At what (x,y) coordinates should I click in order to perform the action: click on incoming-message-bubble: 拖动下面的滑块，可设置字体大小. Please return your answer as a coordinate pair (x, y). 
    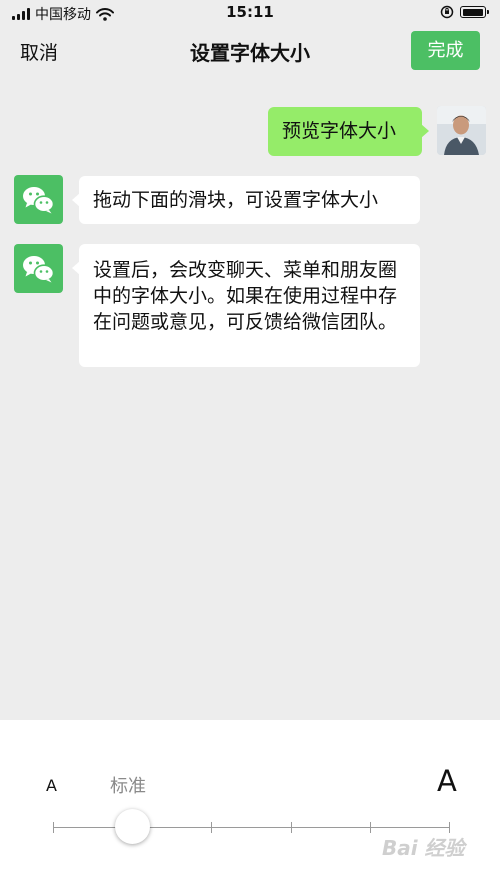
    Looking at the image, I should click on (246, 200).